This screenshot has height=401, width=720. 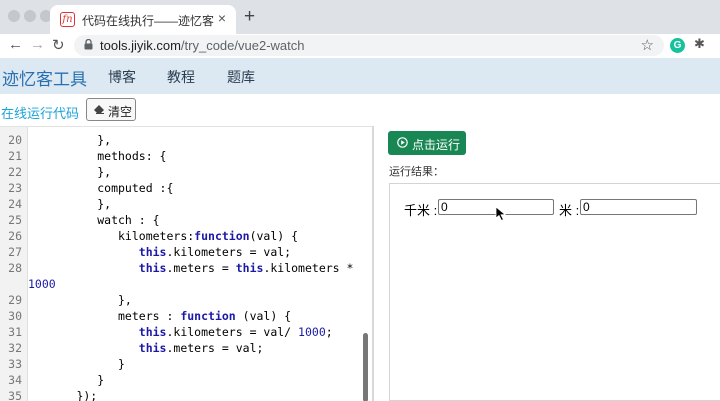 I want to click on code-line: 27 this.kilometers = val;, so click(x=186, y=252).